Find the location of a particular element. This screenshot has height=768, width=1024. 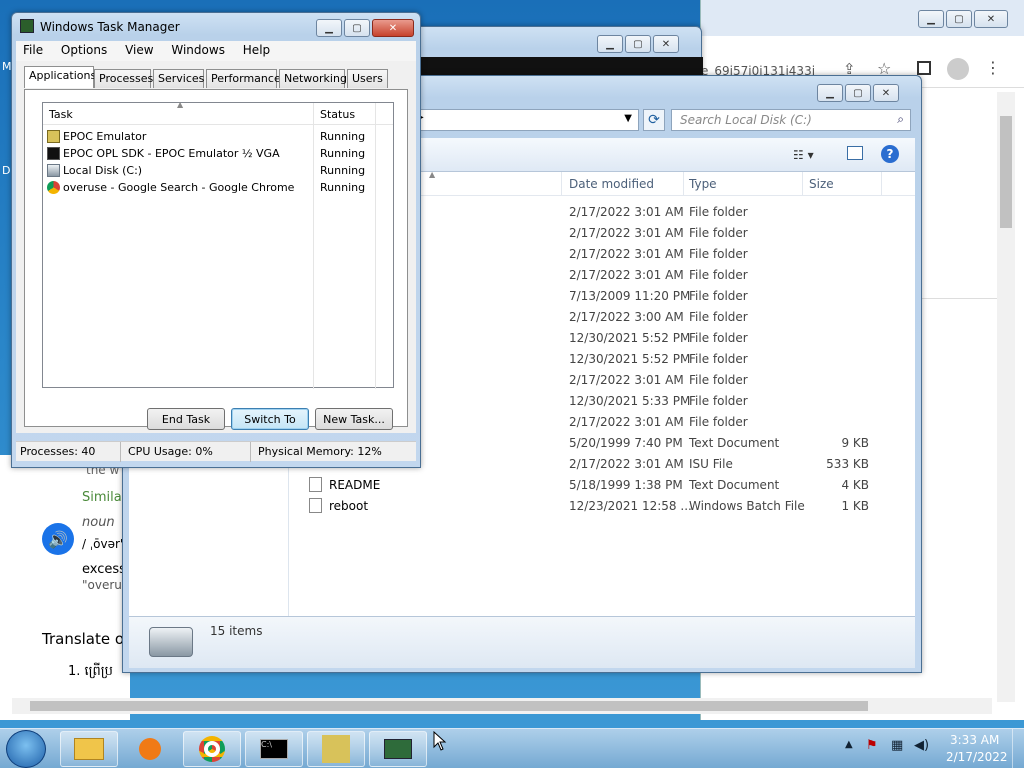

task-status: Running is located at coordinates (343, 136).